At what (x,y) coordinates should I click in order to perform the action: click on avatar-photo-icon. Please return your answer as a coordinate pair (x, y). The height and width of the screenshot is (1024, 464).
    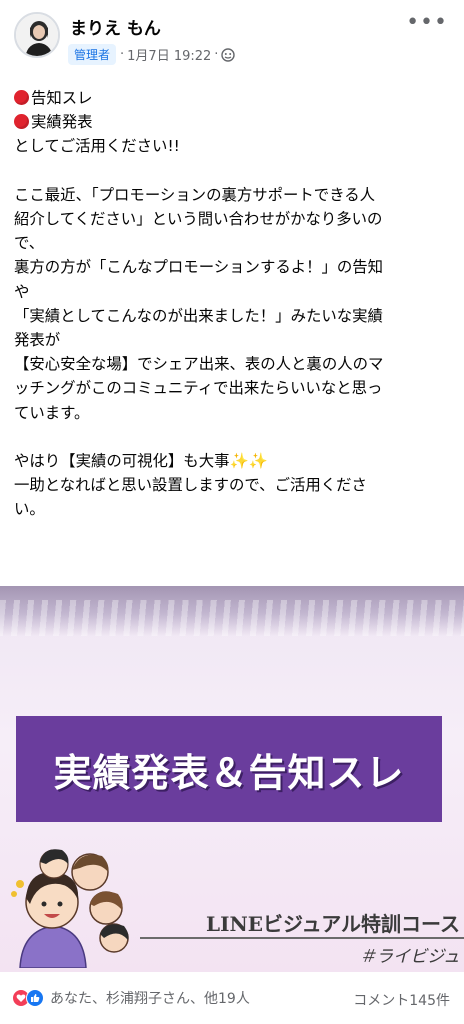
    Looking at the image, I should click on (37, 35).